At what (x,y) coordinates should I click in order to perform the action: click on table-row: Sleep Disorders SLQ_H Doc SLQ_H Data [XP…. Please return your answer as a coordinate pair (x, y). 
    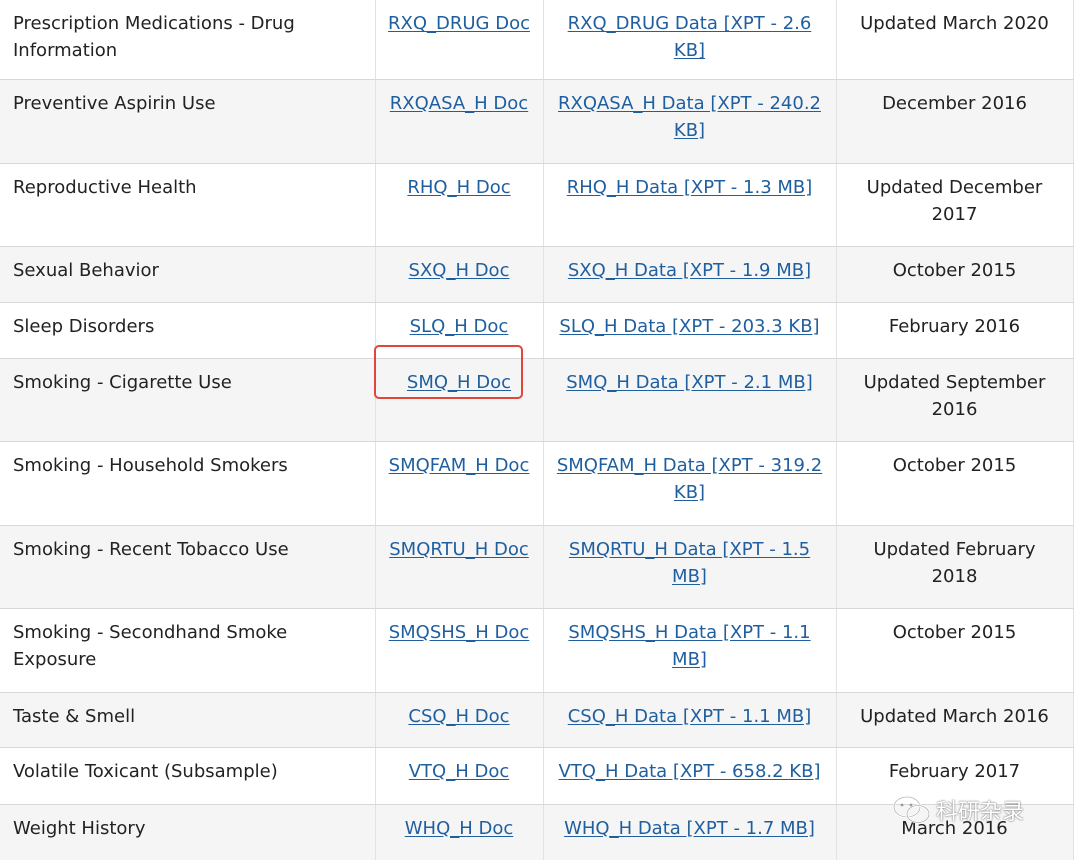
    Looking at the image, I should click on (537, 330).